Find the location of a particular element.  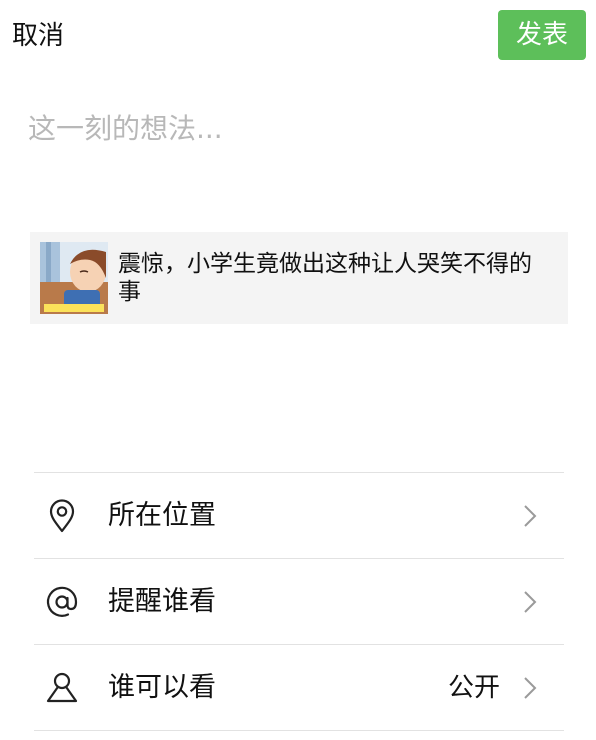

remind-label: 提醒谁看 is located at coordinates (162, 601).